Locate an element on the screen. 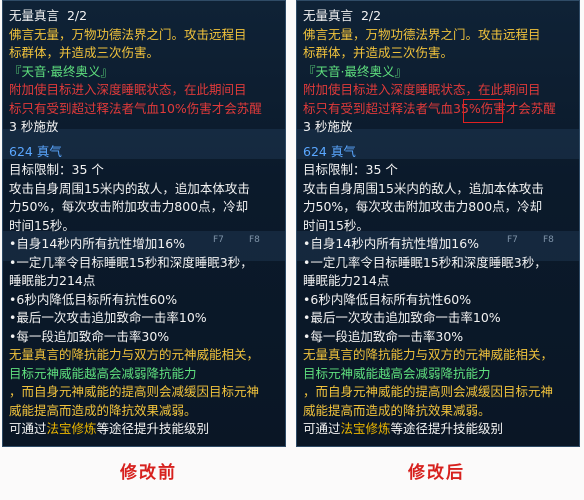 The height and width of the screenshot is (500, 584). caption-after: 修改后 is located at coordinates (436, 473).